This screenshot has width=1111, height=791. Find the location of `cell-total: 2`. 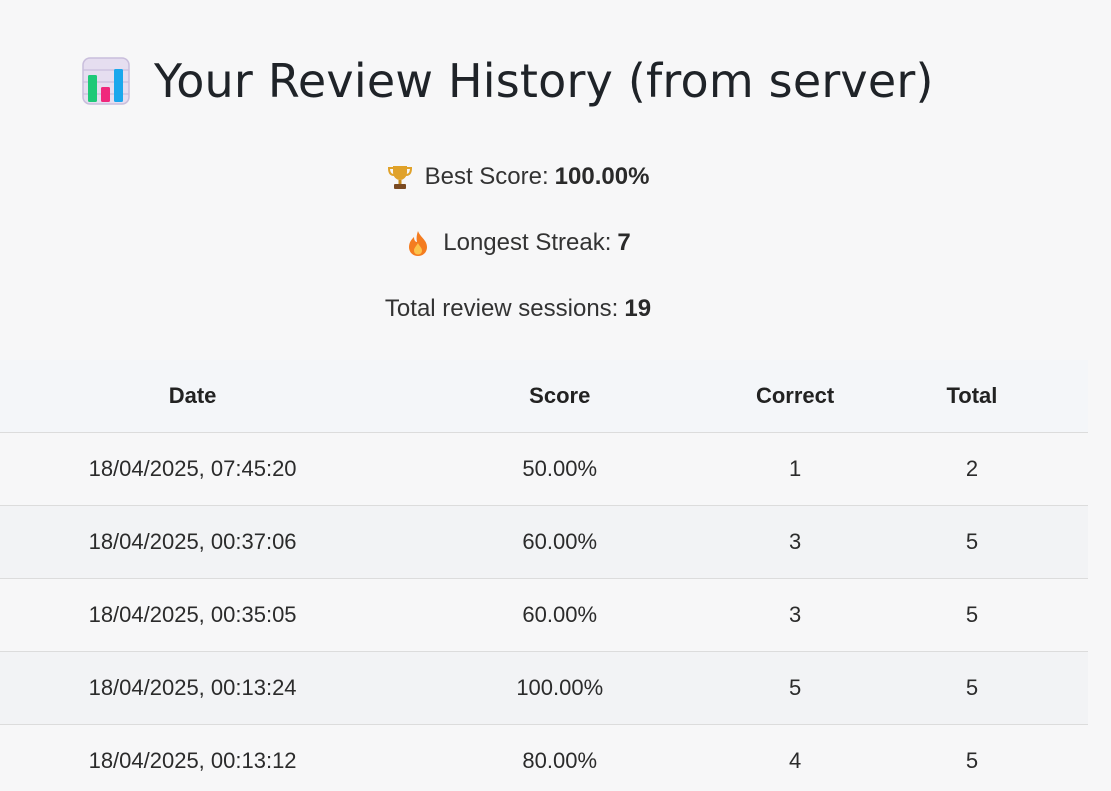

cell-total: 2 is located at coordinates (972, 468).